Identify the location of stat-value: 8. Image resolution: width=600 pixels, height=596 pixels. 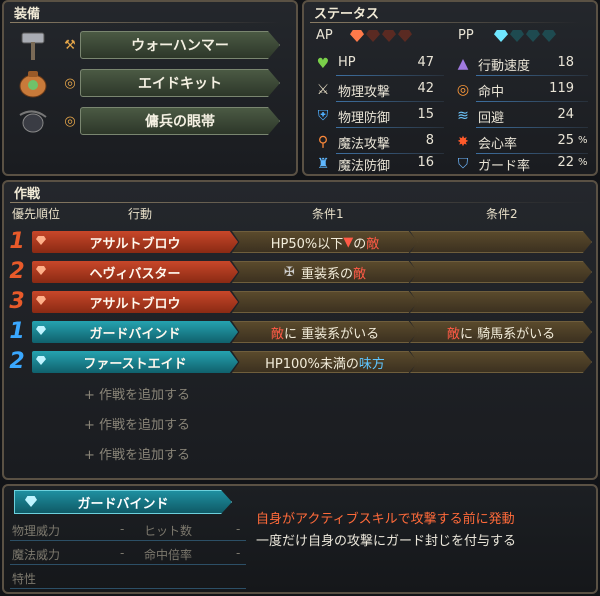
(429, 140).